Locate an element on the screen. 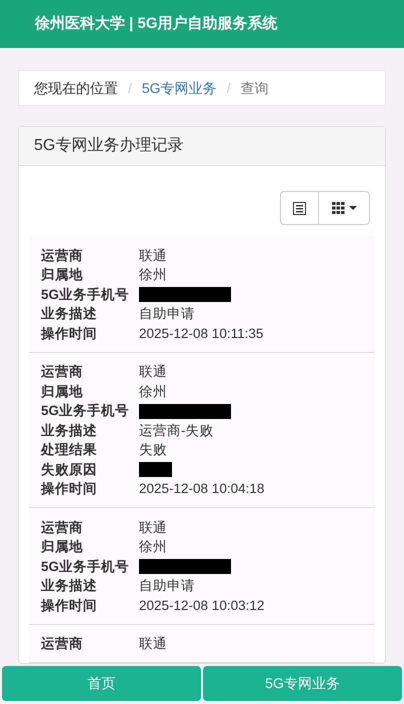 The height and width of the screenshot is (704, 404). field-label: 处理结果 is located at coordinates (69, 450).